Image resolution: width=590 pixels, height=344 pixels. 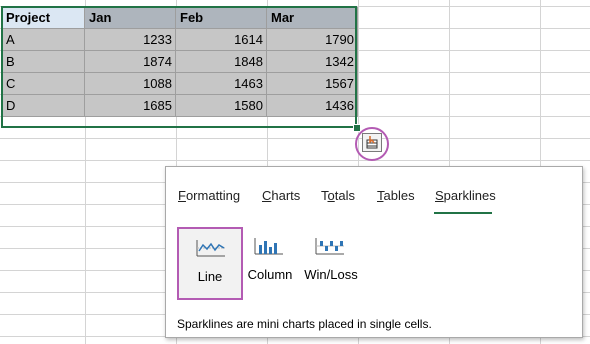 What do you see at coordinates (270, 274) in the screenshot?
I see `option-label: Column` at bounding box center [270, 274].